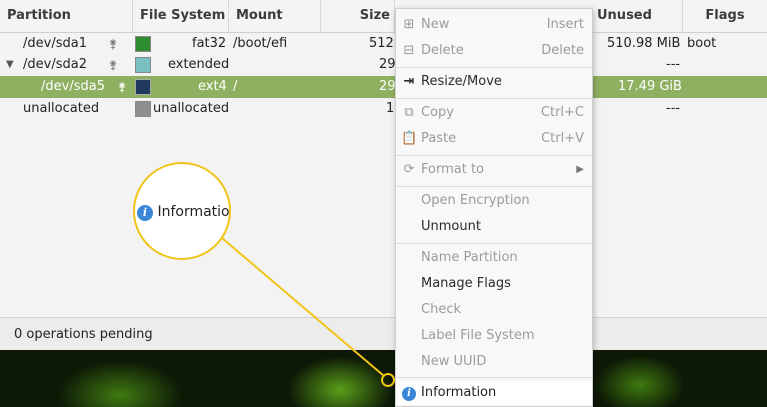 Image resolution: width=767 pixels, height=407 pixels. I want to click on callout-connector, so click(303, 307).